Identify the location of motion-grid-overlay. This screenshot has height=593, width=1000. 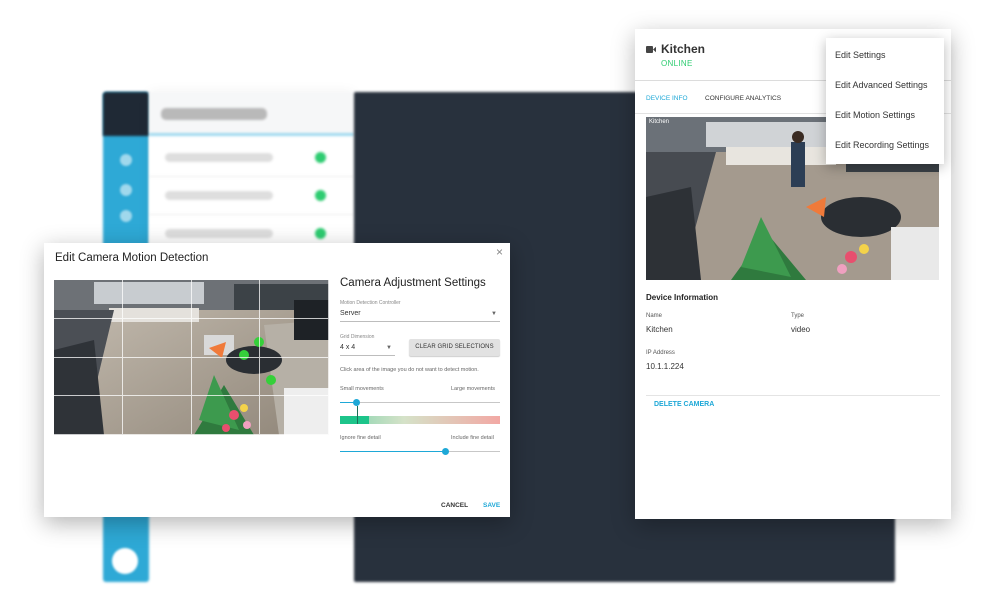
(191, 357).